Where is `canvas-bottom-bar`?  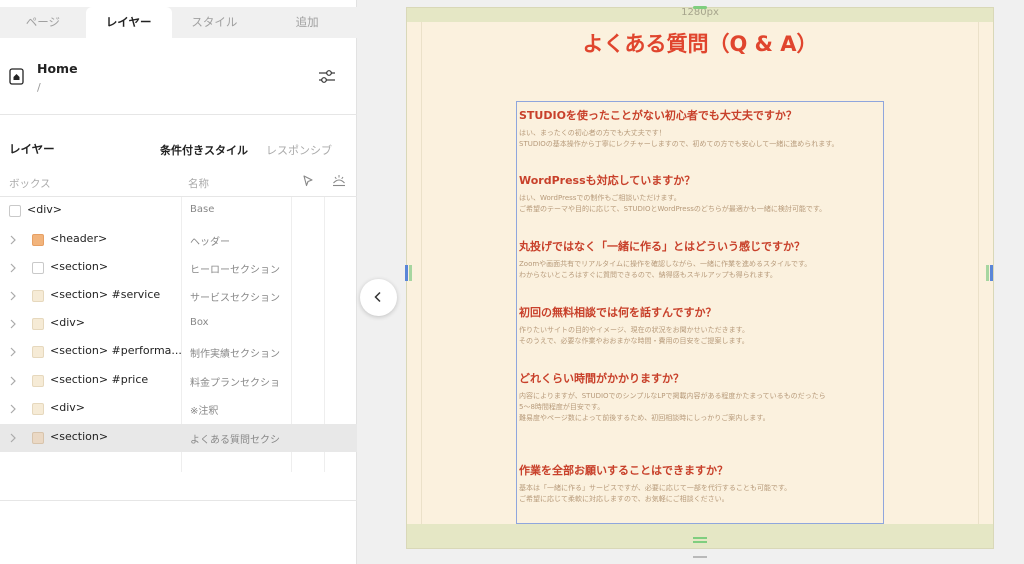
canvas-bottom-bar is located at coordinates (700, 536).